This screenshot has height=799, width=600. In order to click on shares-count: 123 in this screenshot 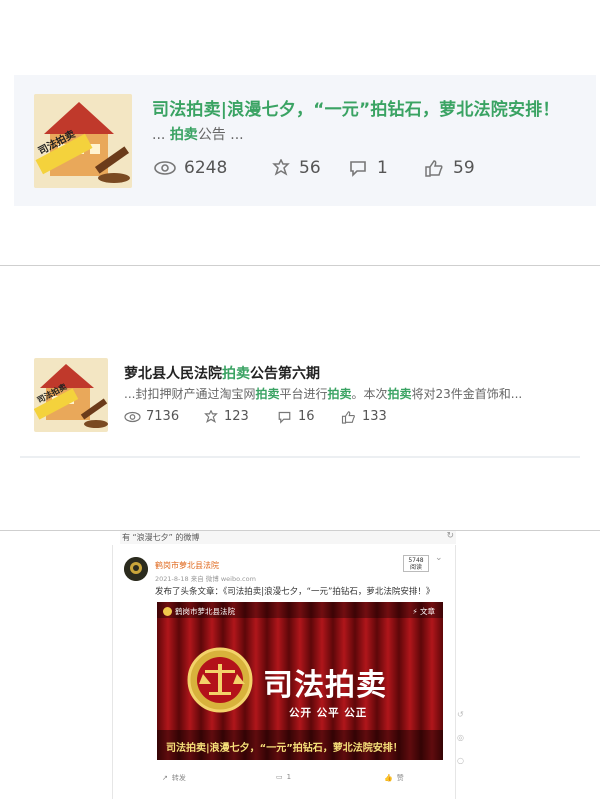, I will do `click(236, 416)`.